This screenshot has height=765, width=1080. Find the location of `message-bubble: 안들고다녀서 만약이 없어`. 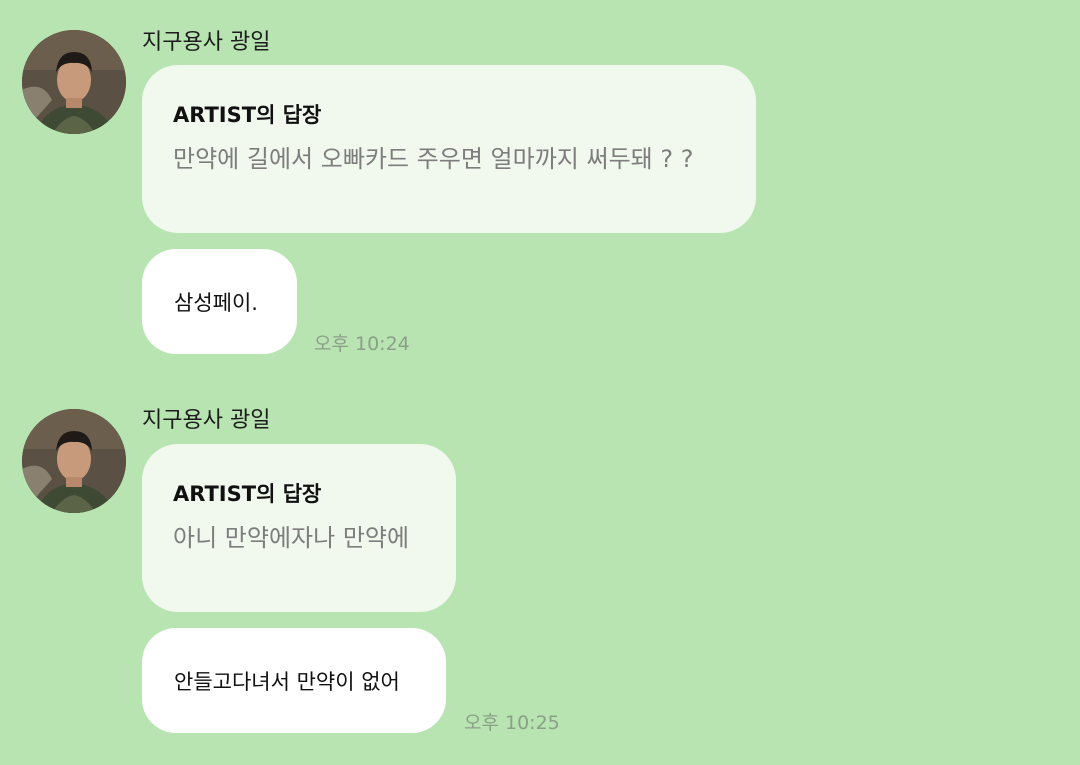

message-bubble: 안들고다녀서 만약이 없어 is located at coordinates (294, 680).